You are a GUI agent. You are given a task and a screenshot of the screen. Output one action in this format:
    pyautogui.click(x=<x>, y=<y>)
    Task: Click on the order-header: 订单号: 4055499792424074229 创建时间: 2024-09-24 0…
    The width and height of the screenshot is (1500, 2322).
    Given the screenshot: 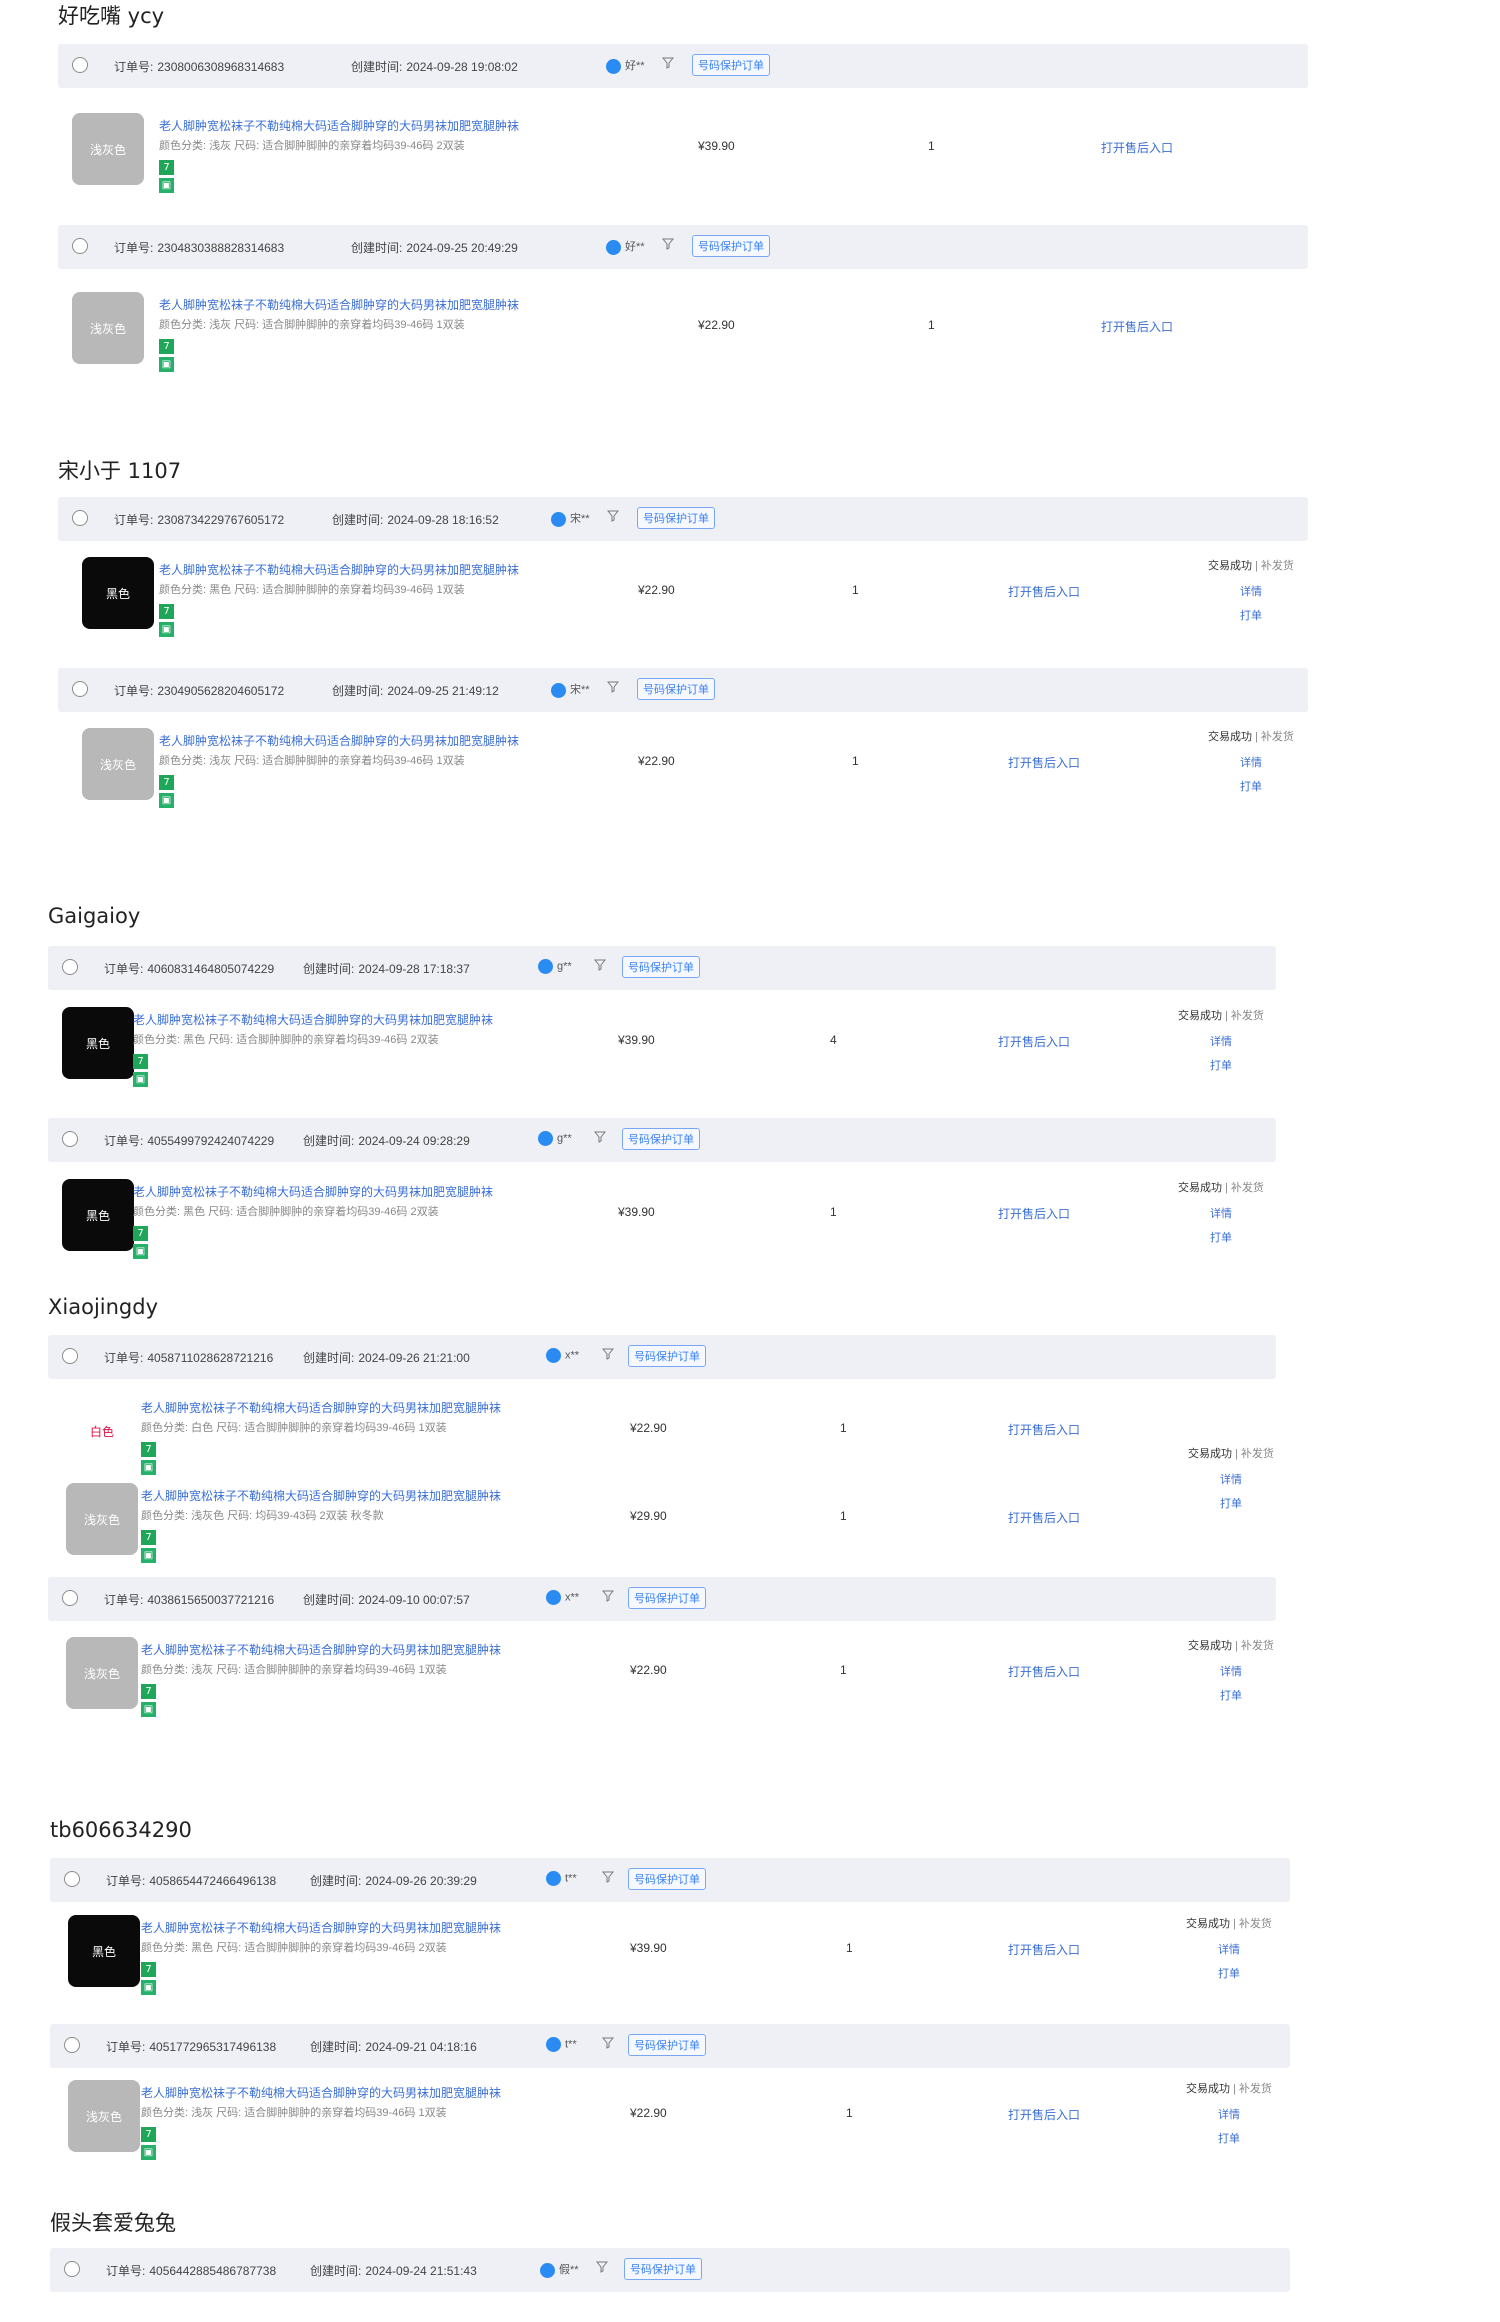 What is the action you would take?
    pyautogui.click(x=662, y=1140)
    